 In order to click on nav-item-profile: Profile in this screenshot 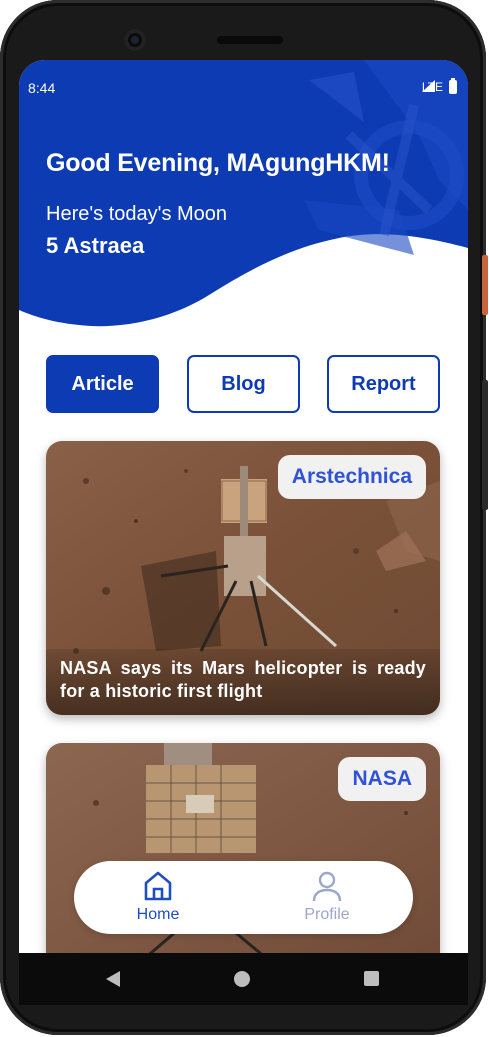, I will do `click(327, 896)`.